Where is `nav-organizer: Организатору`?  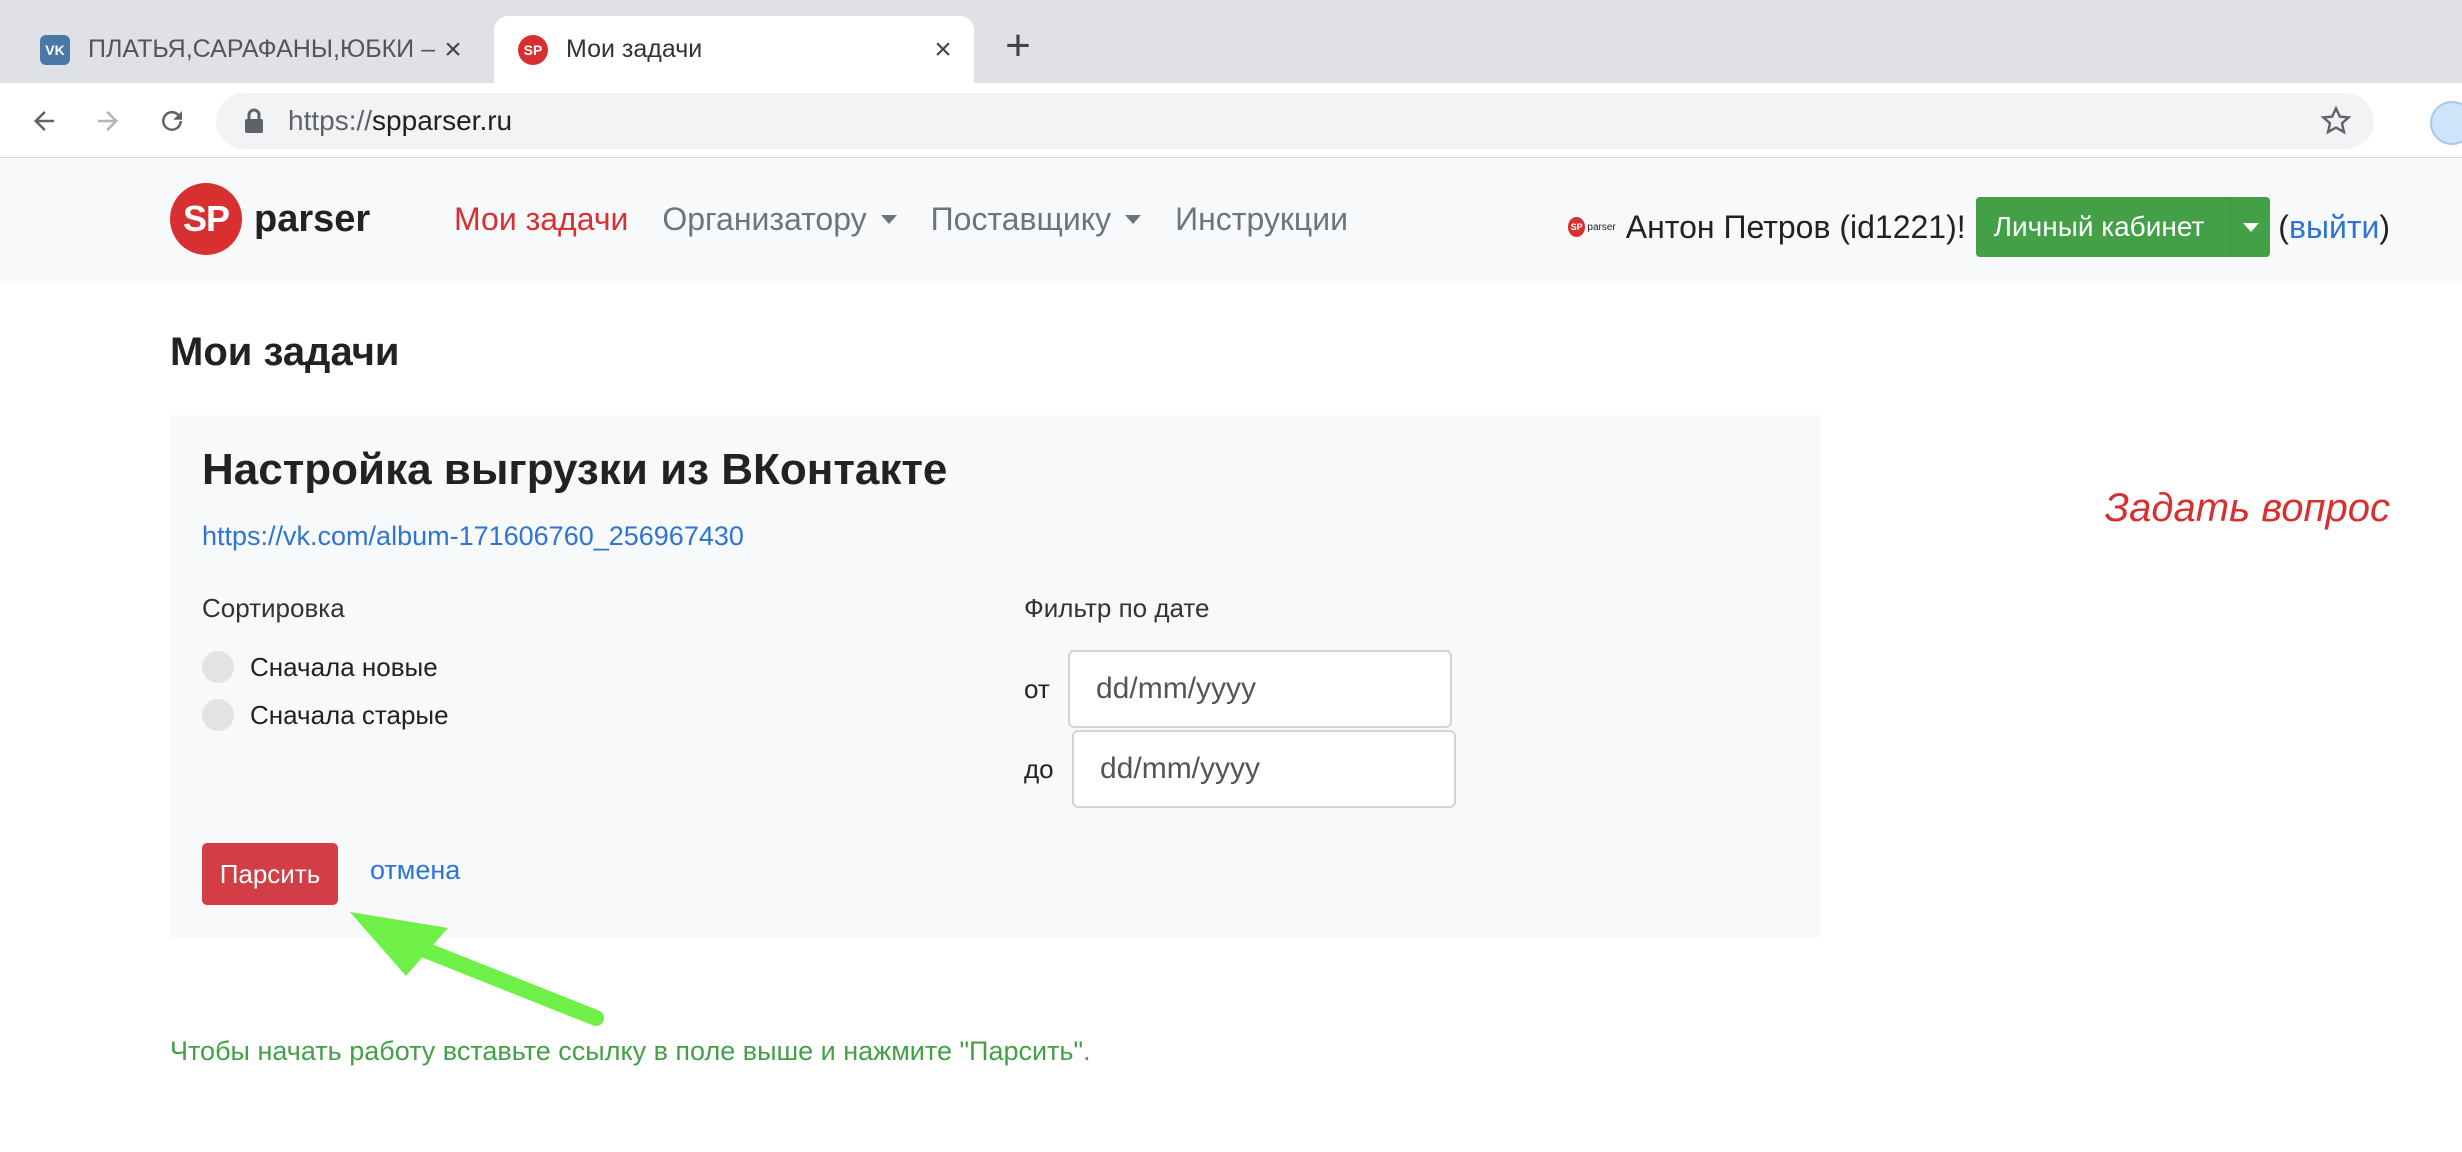
nav-organizer: Организатору is located at coordinates (779, 219).